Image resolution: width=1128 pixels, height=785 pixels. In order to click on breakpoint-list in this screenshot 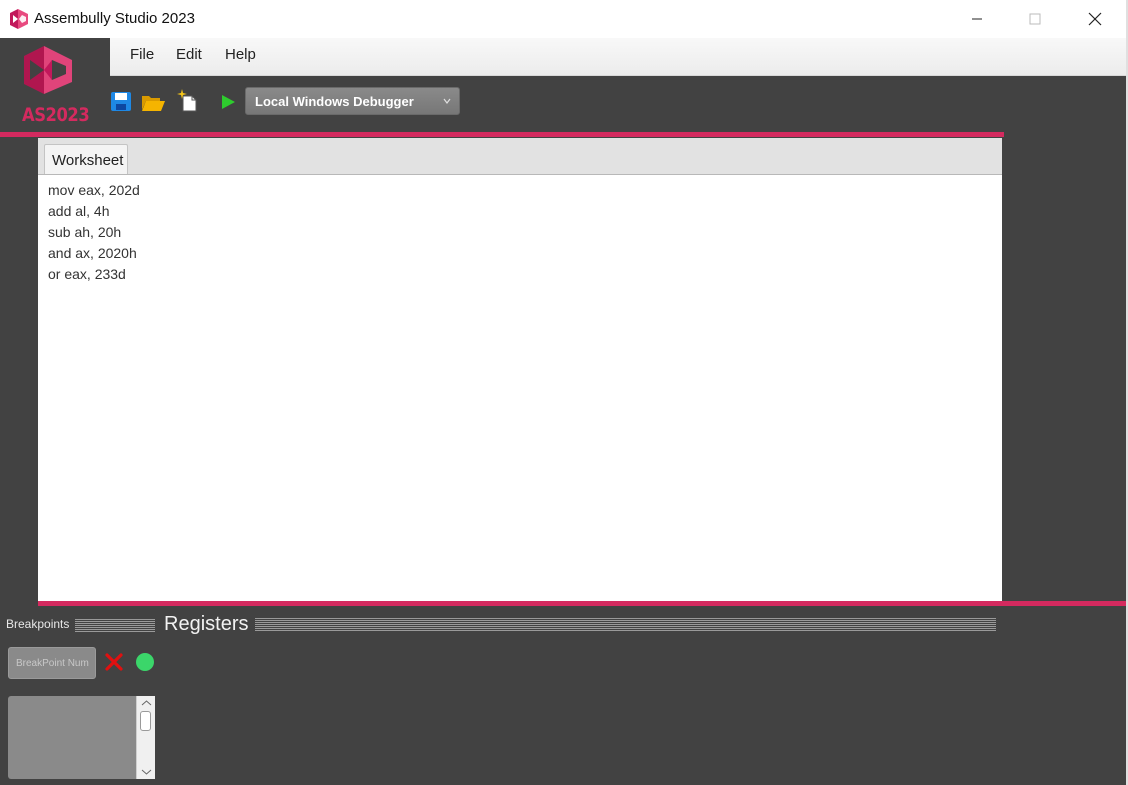, I will do `click(81, 737)`.